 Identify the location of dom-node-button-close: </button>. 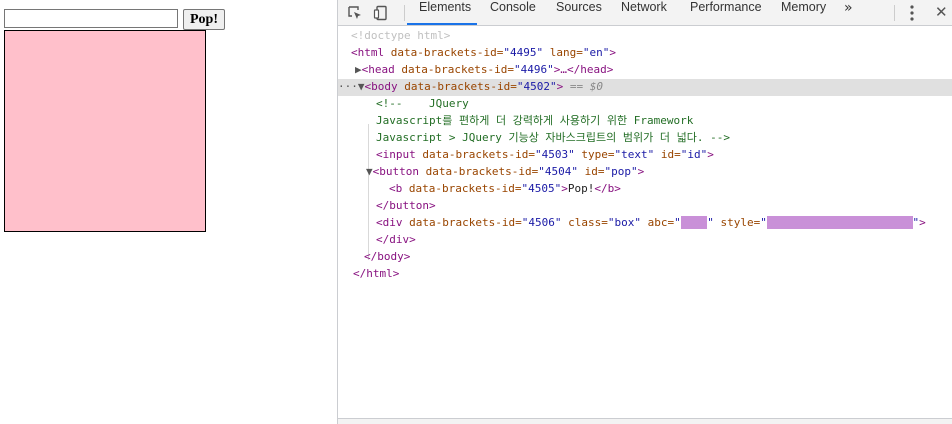
(406, 206).